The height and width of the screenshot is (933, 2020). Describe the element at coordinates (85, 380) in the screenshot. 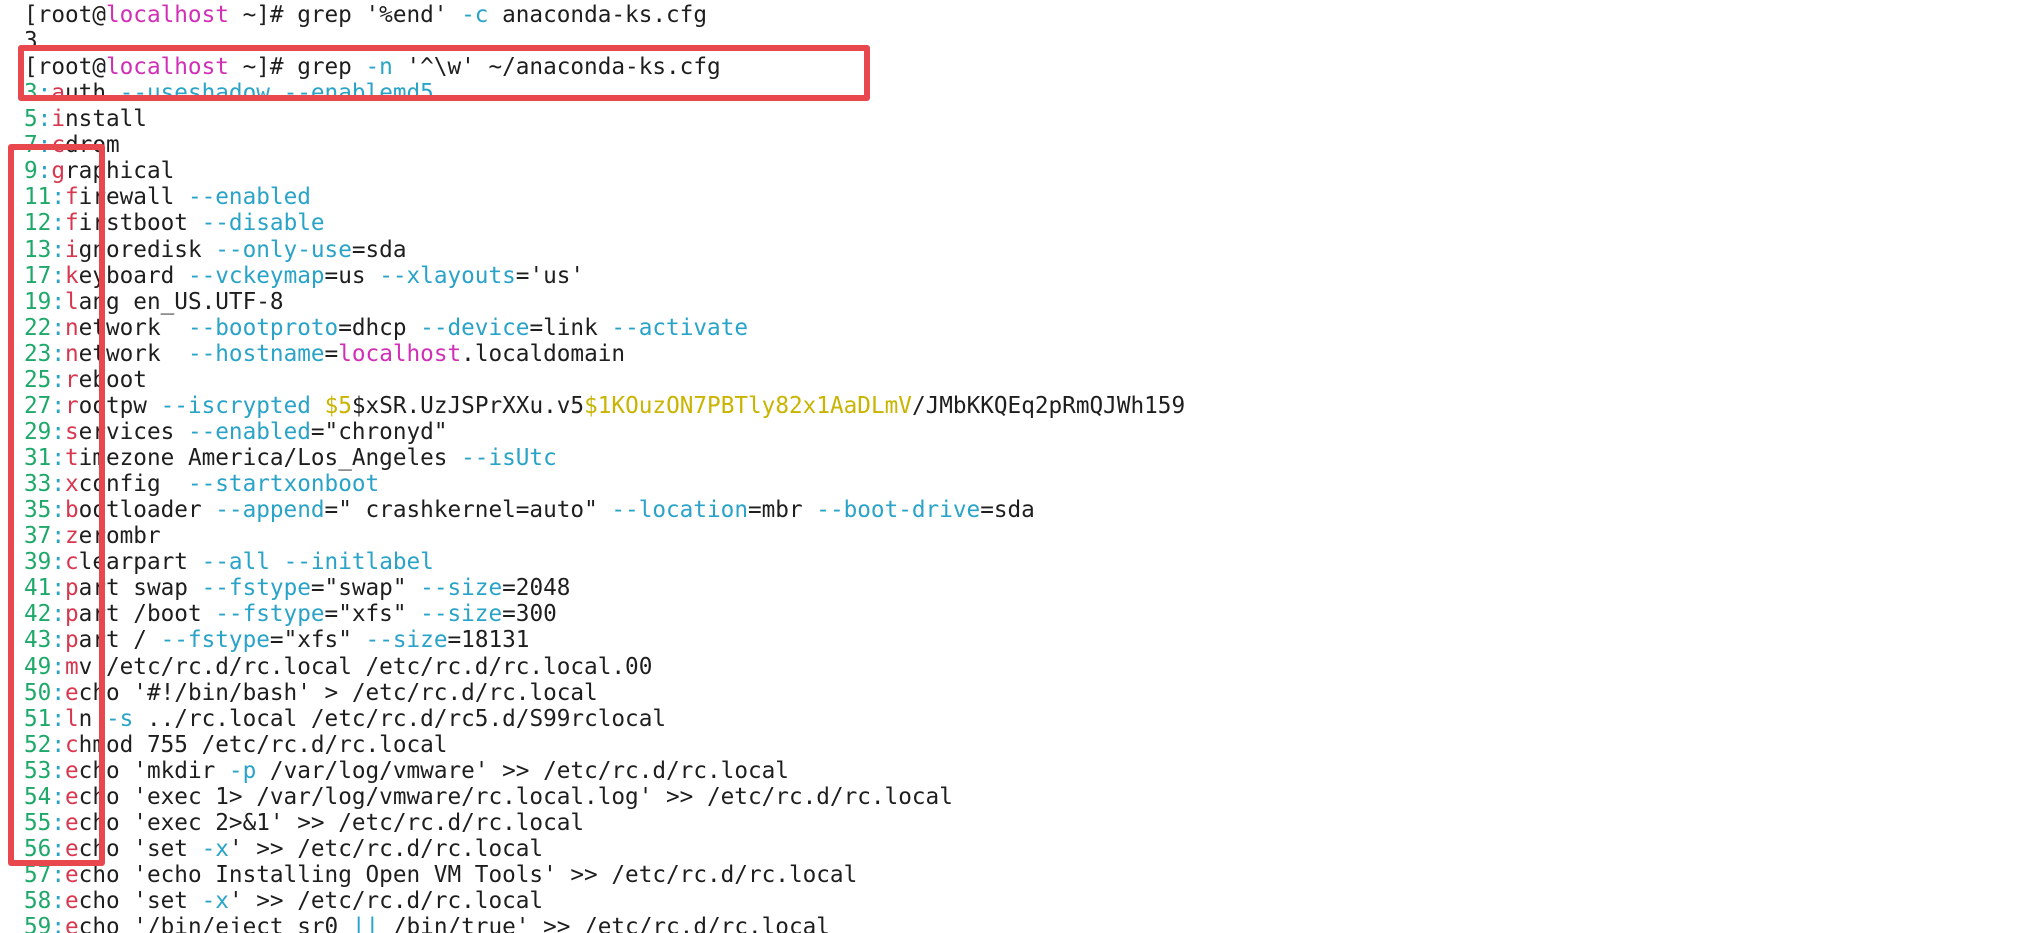

I see `terminal-line: 25:reboot` at that location.